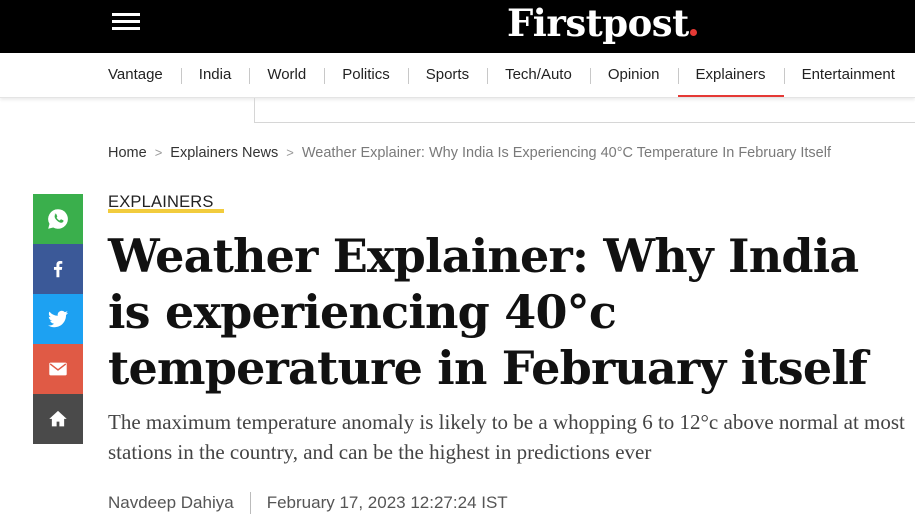 This screenshot has width=915, height=521. I want to click on nav-item-opinion: Opinion, so click(633, 75).